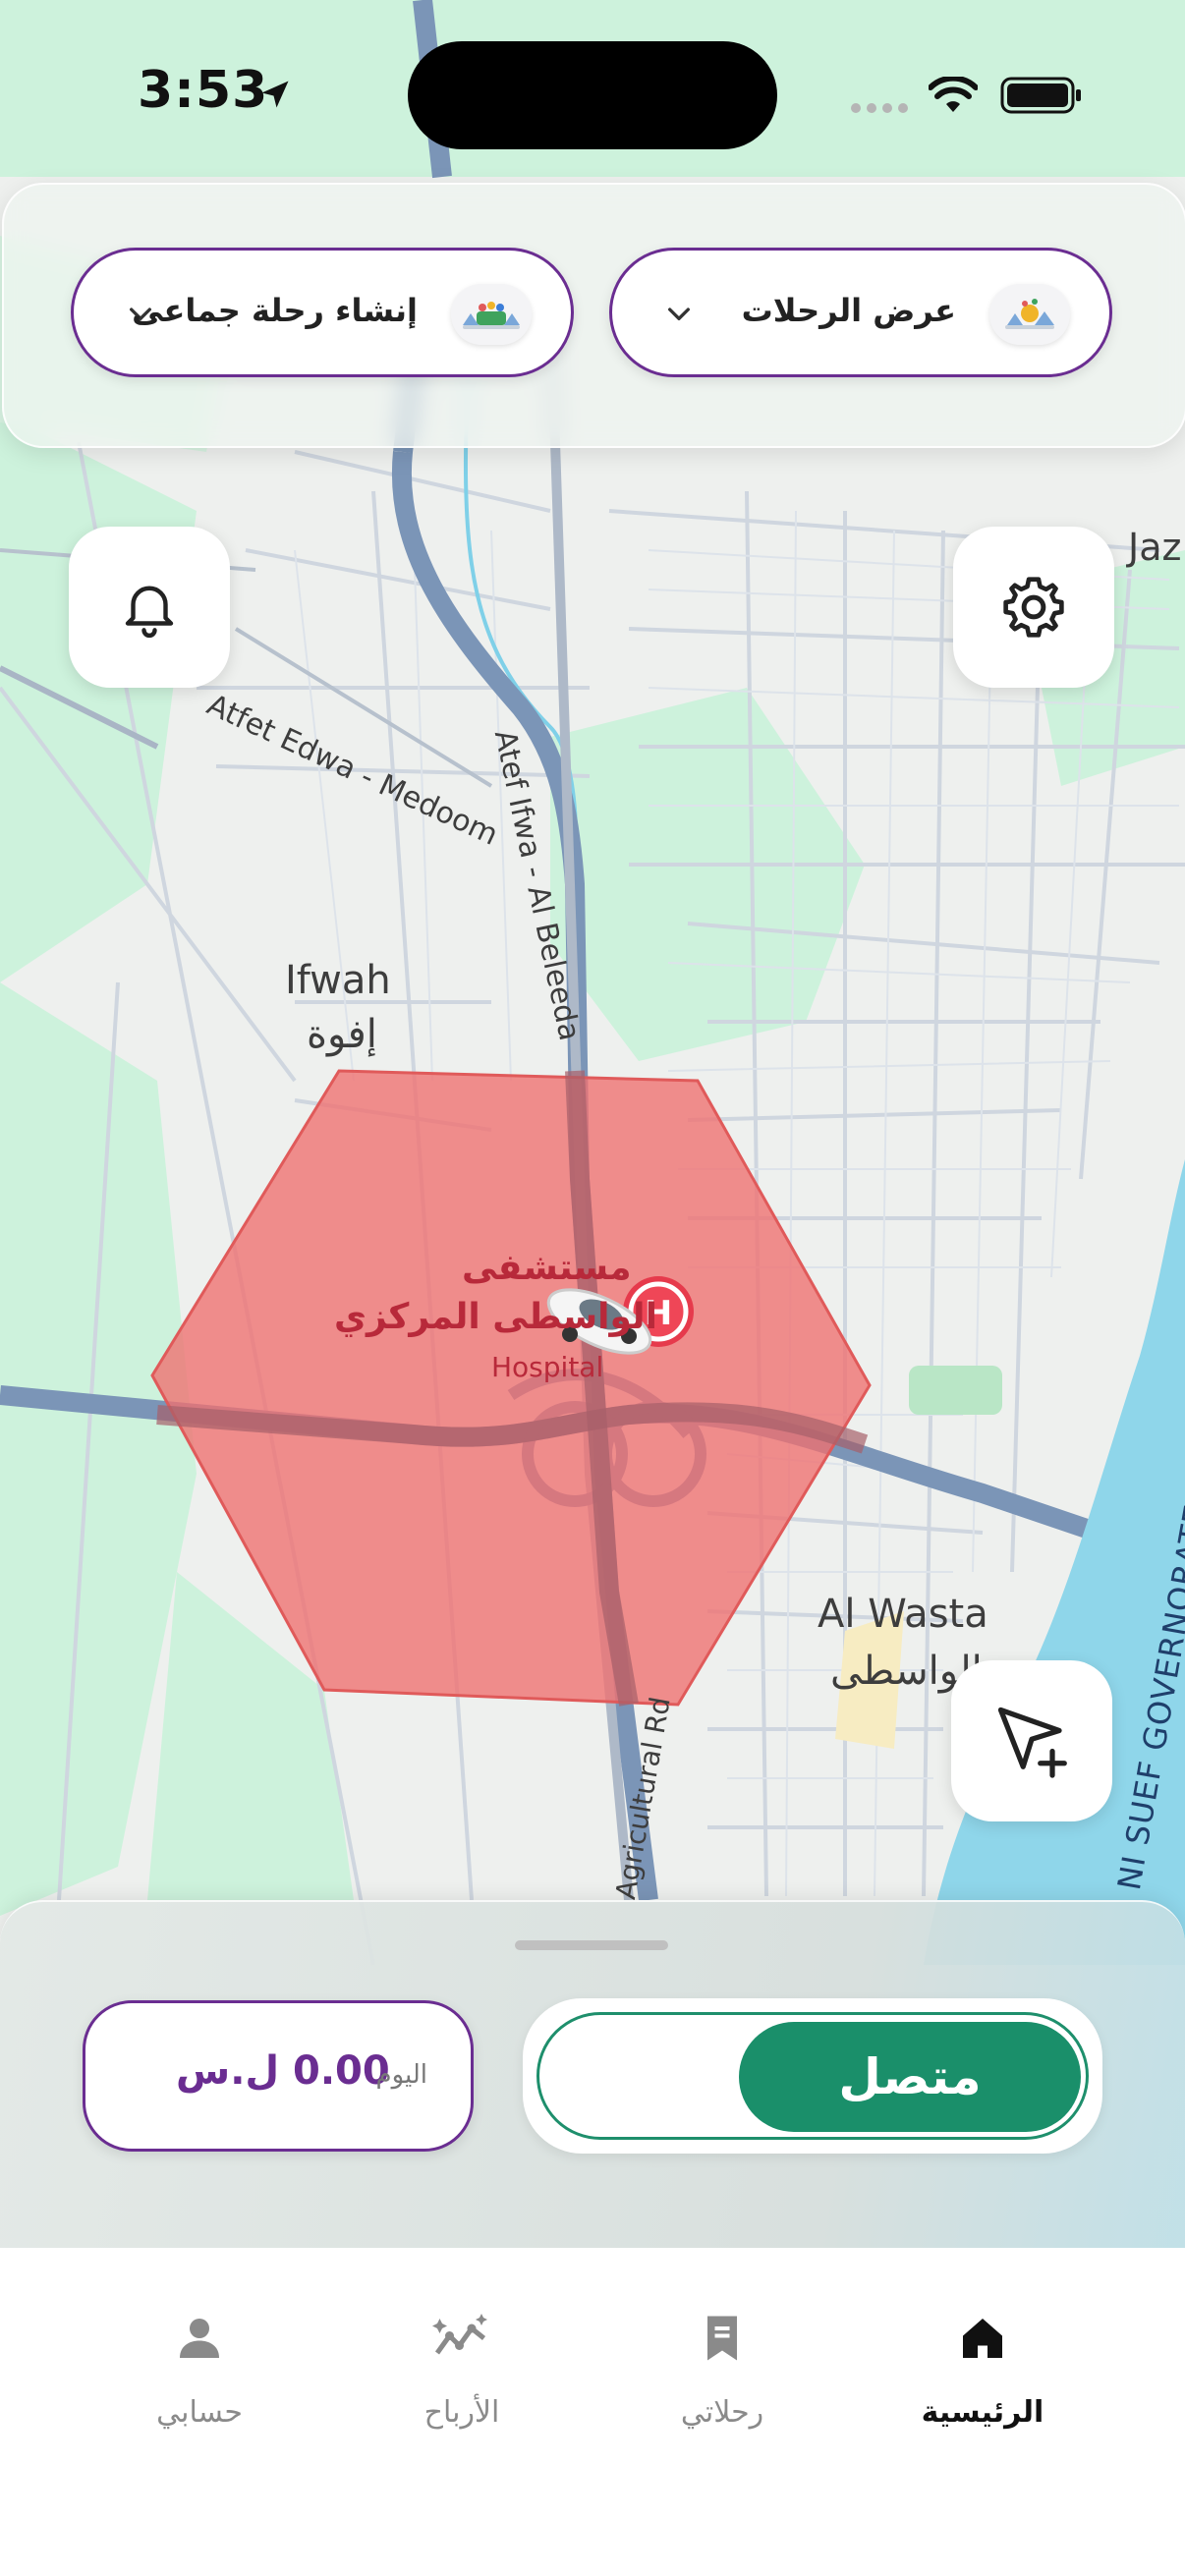  What do you see at coordinates (496, 1317) in the screenshot?
I see `map-label-hospital-ar-2: الواسطى المركزي` at bounding box center [496, 1317].